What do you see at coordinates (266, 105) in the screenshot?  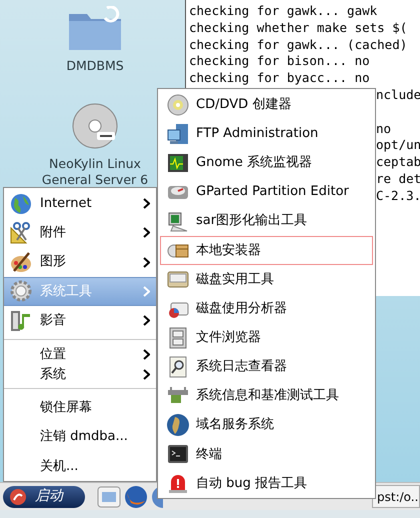 I see `menu-item: CD/DVD 创建器` at bounding box center [266, 105].